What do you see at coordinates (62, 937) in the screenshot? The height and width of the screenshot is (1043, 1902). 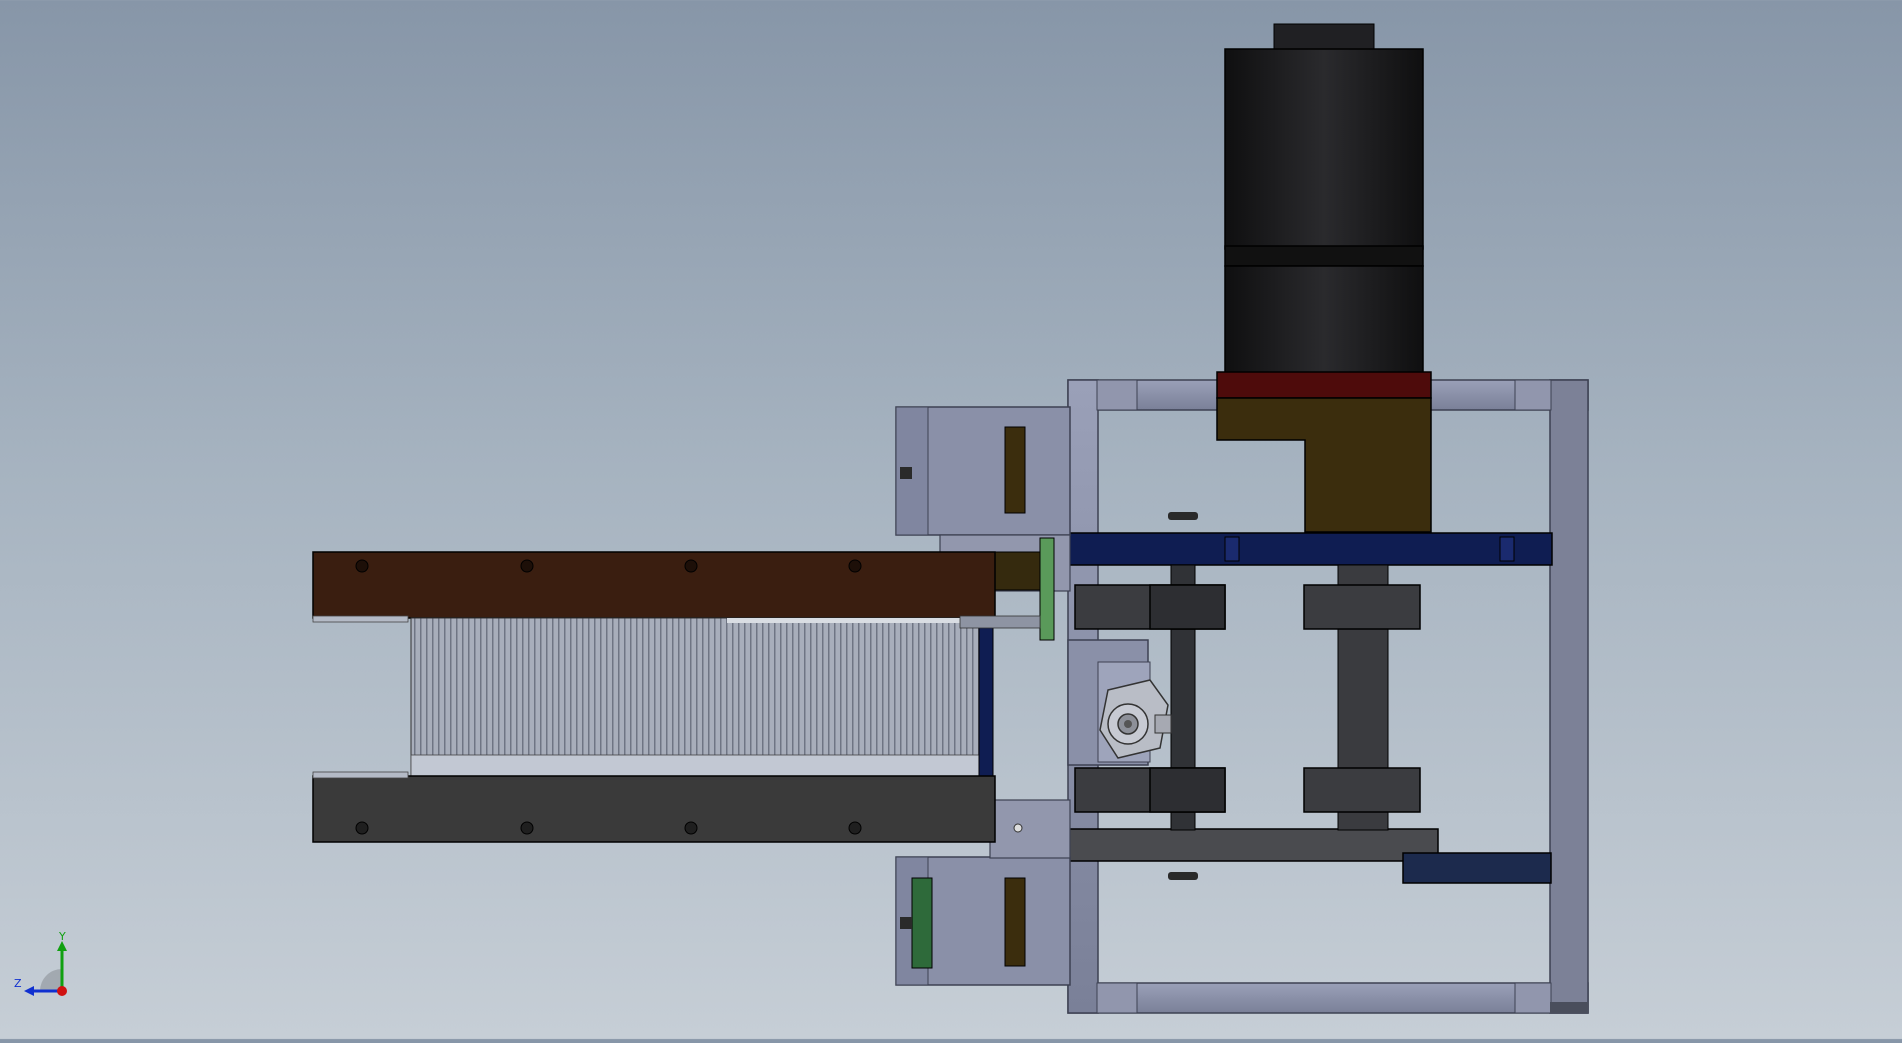 I see `axis-y-label: Y` at bounding box center [62, 937].